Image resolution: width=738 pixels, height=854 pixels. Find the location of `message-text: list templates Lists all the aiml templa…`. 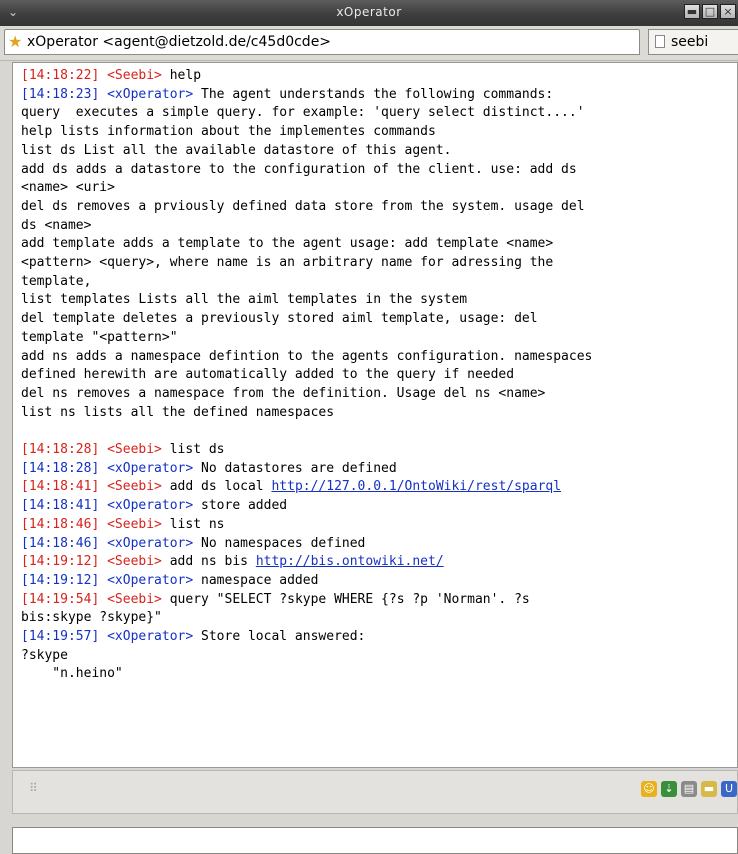

message-text: list templates Lists all the aiml templa… is located at coordinates (244, 300).